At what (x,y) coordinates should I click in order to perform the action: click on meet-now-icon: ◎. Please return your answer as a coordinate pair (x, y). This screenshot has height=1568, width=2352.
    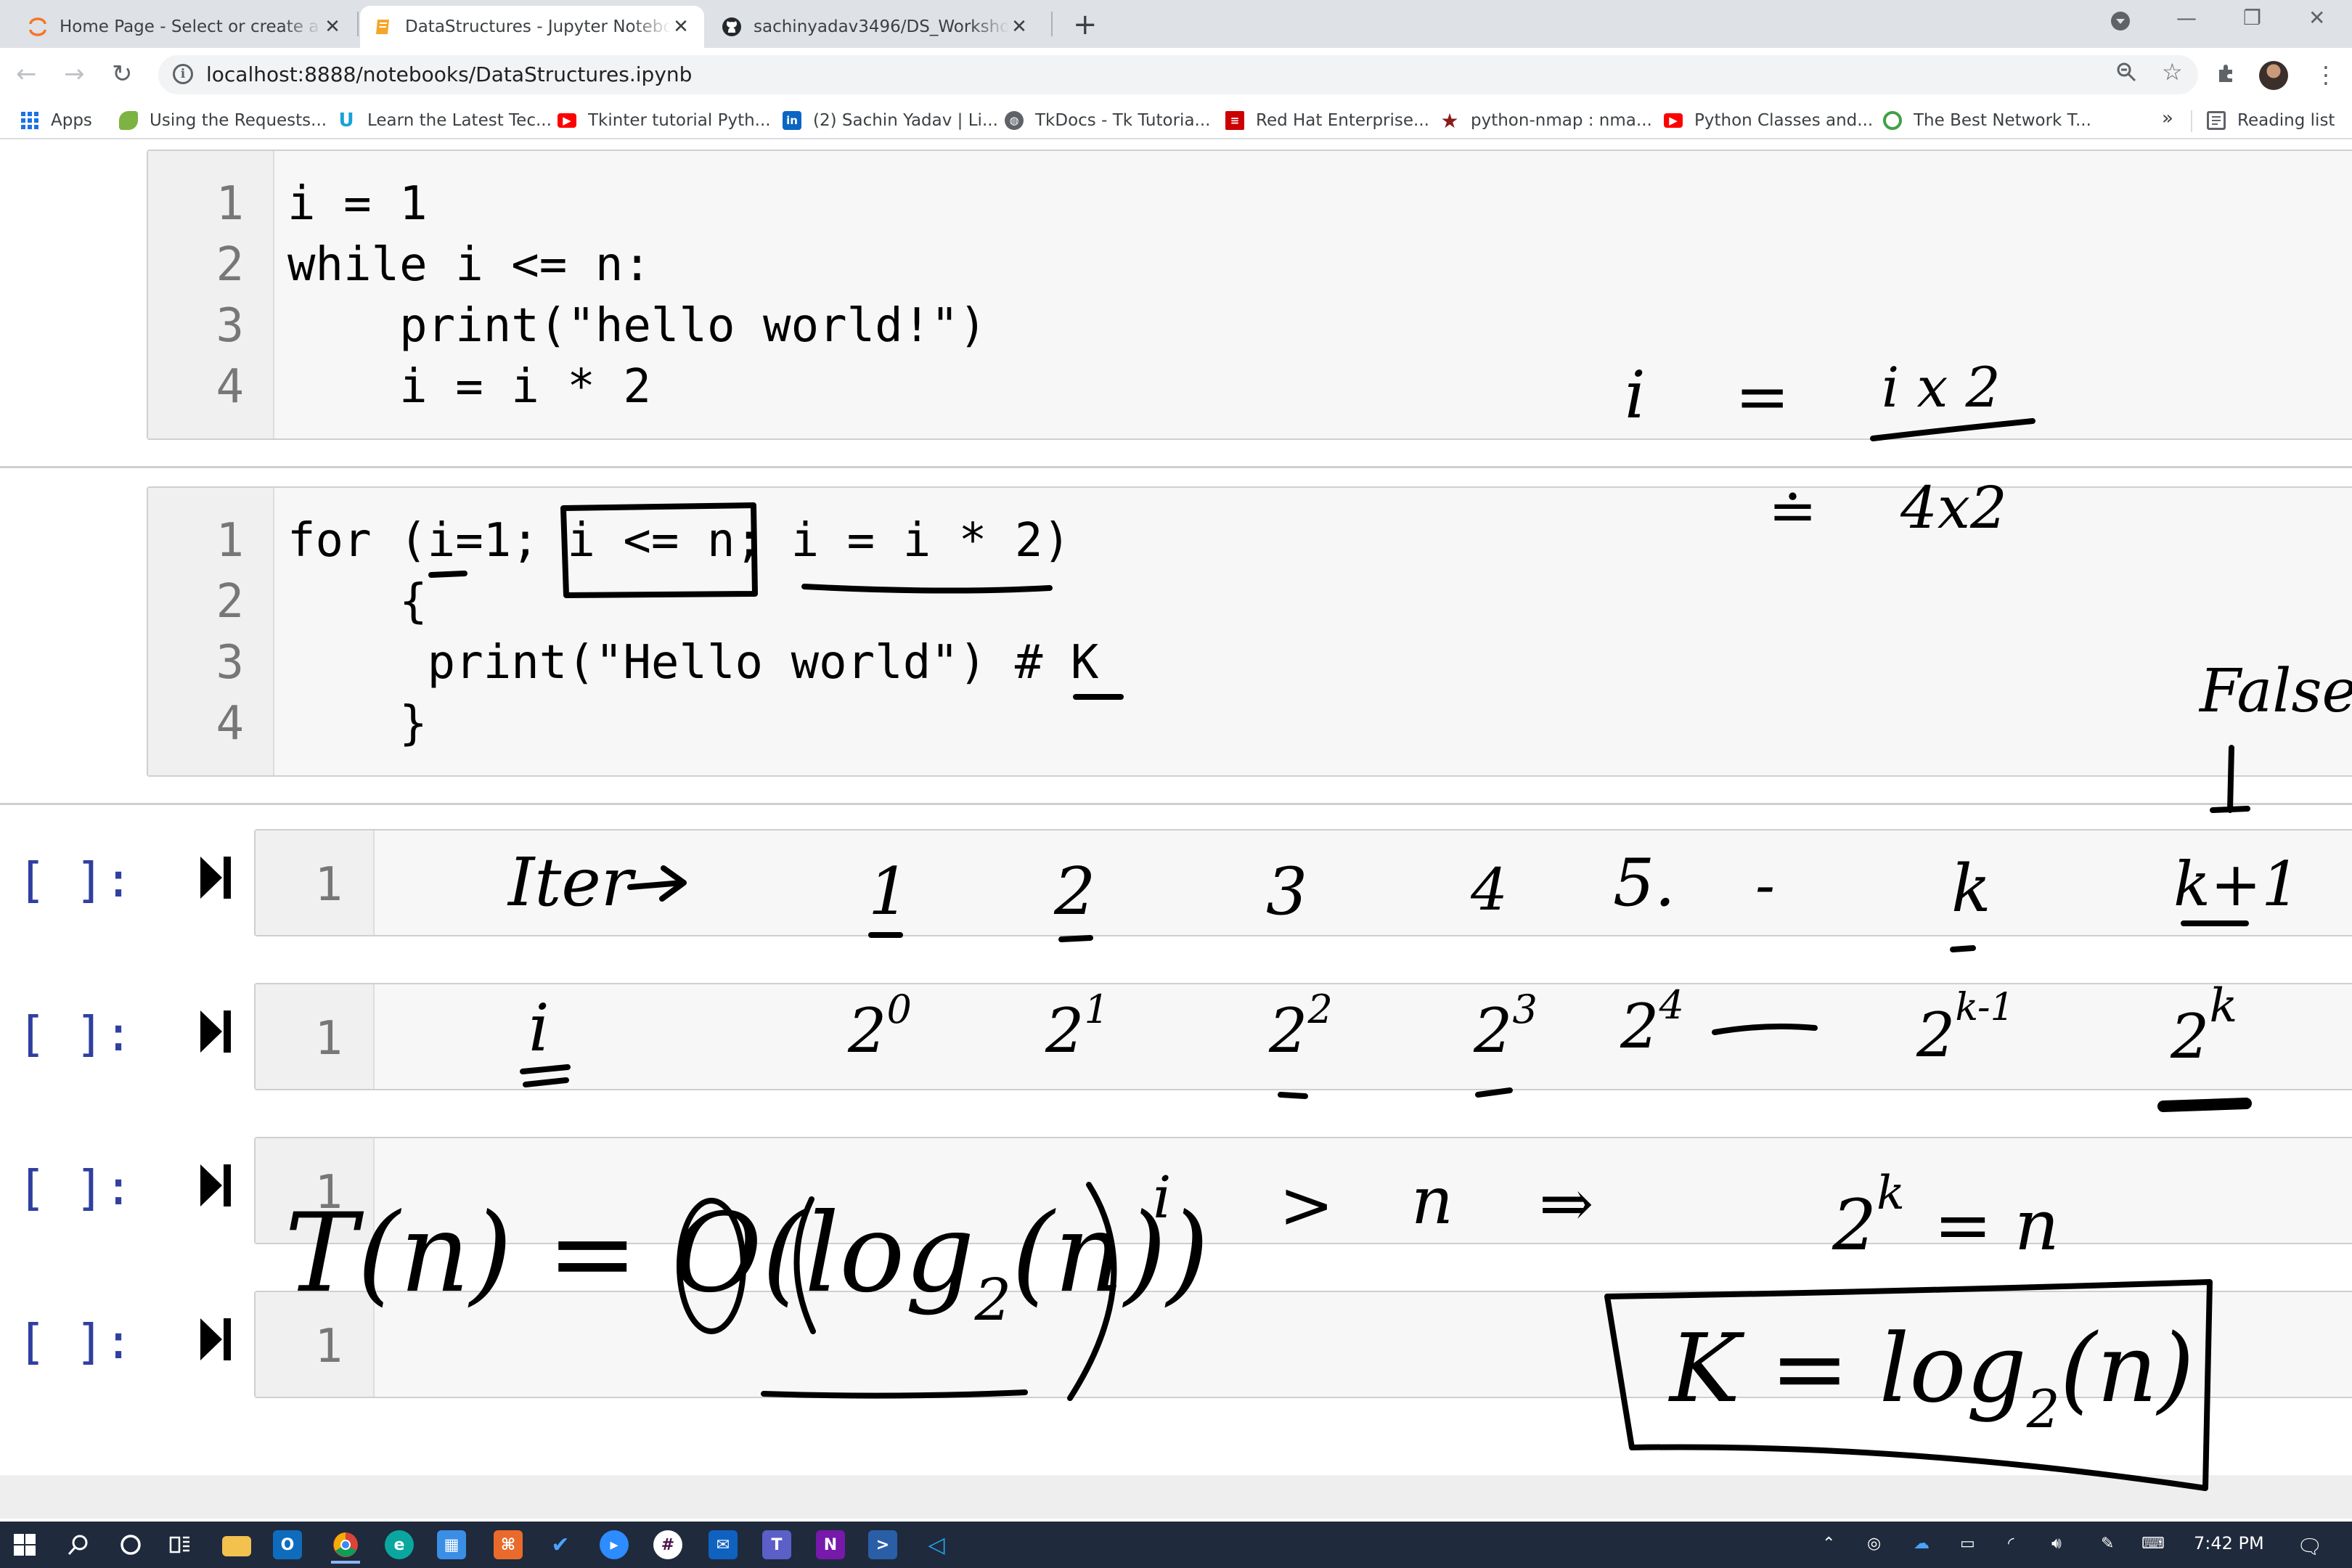
    Looking at the image, I should click on (1874, 1544).